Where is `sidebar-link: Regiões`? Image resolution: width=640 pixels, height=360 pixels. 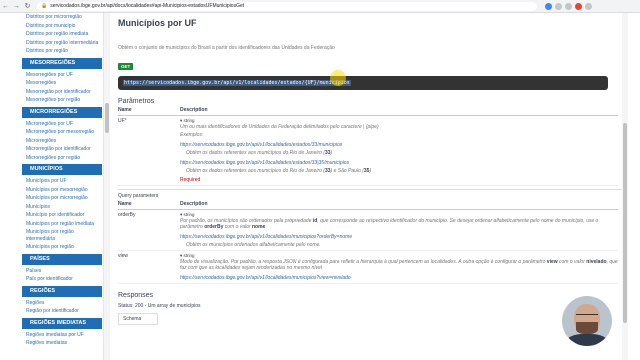 sidebar-link: Regiões is located at coordinates (51, 303).